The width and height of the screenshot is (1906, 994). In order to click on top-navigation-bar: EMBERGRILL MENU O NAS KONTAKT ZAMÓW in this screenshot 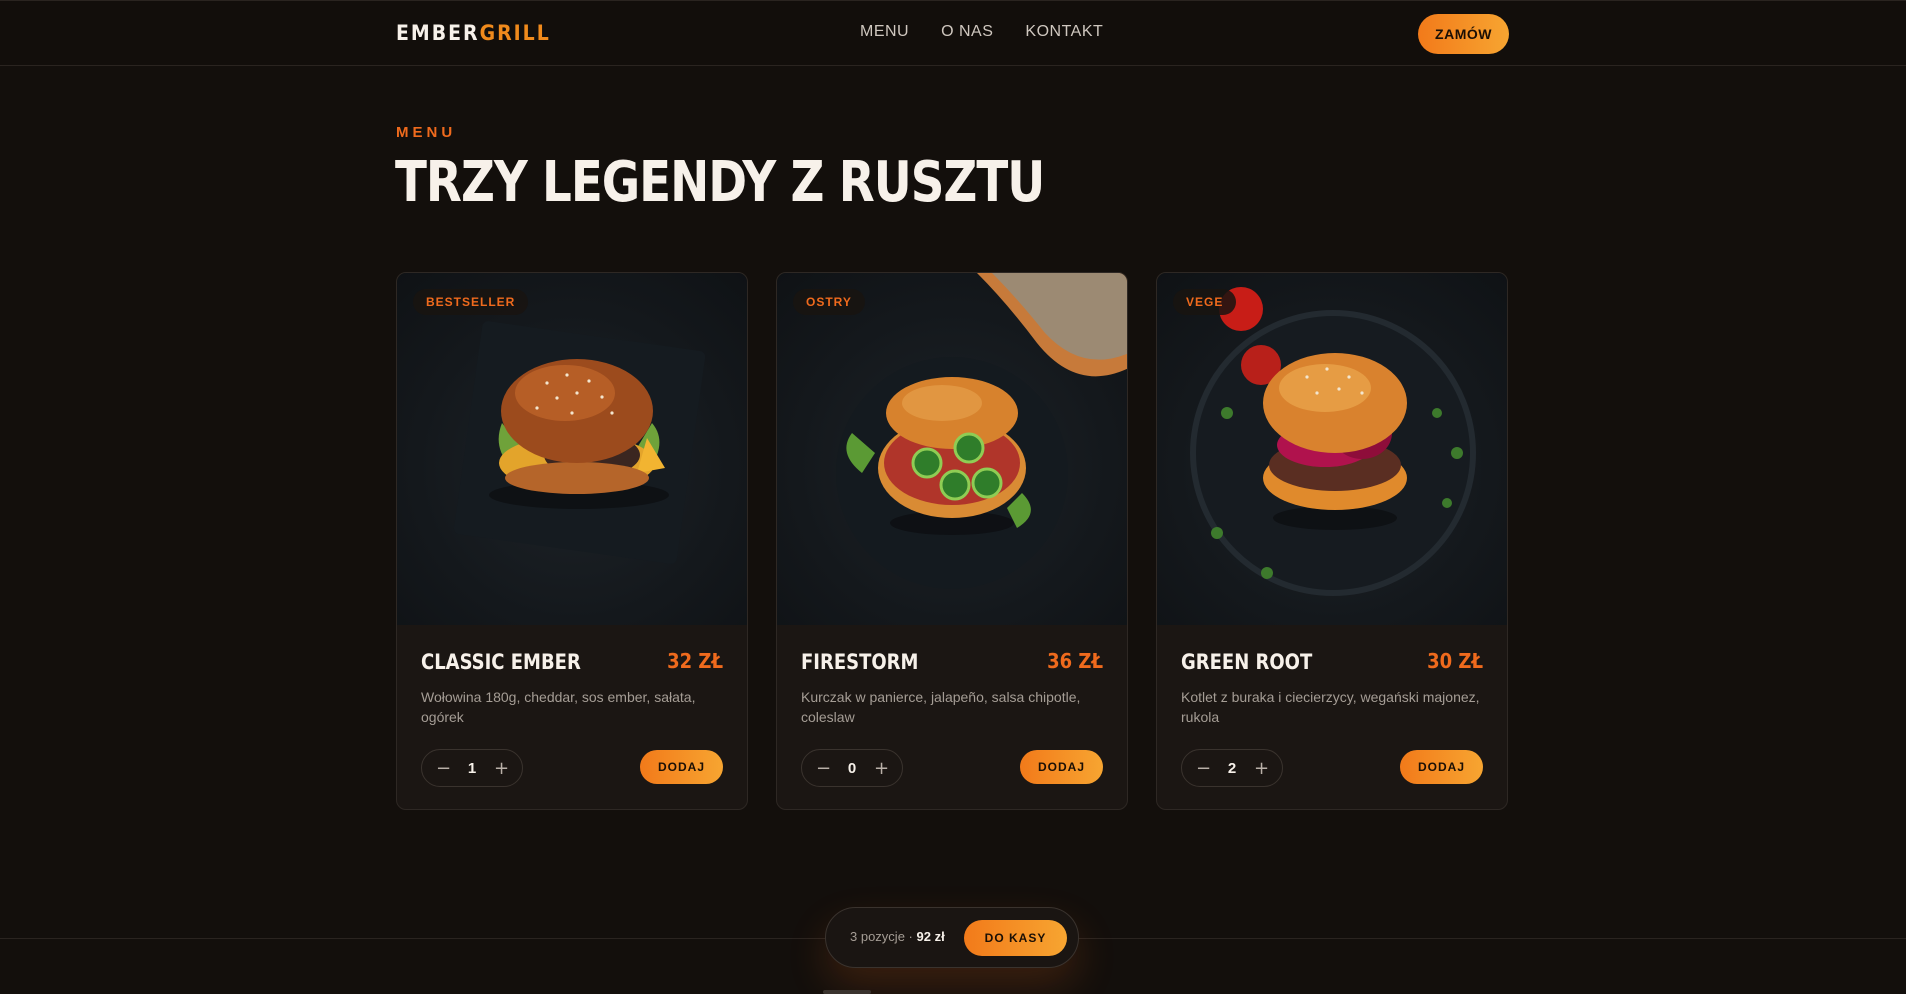, I will do `click(953, 33)`.